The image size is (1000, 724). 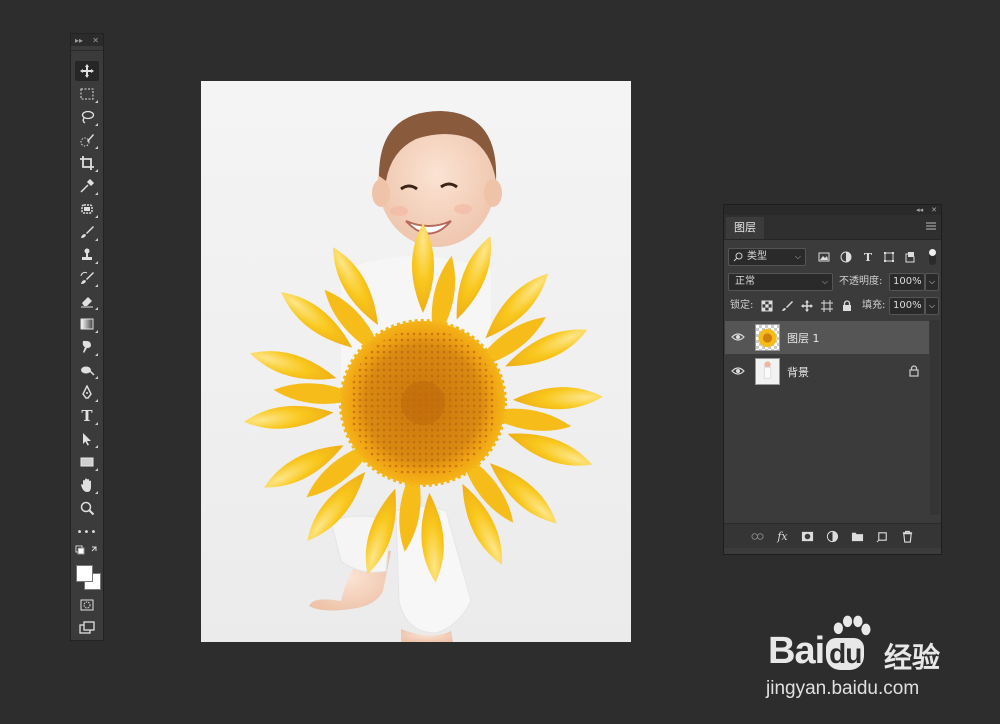 I want to click on clone-stamp-tool, so click(x=87, y=255).